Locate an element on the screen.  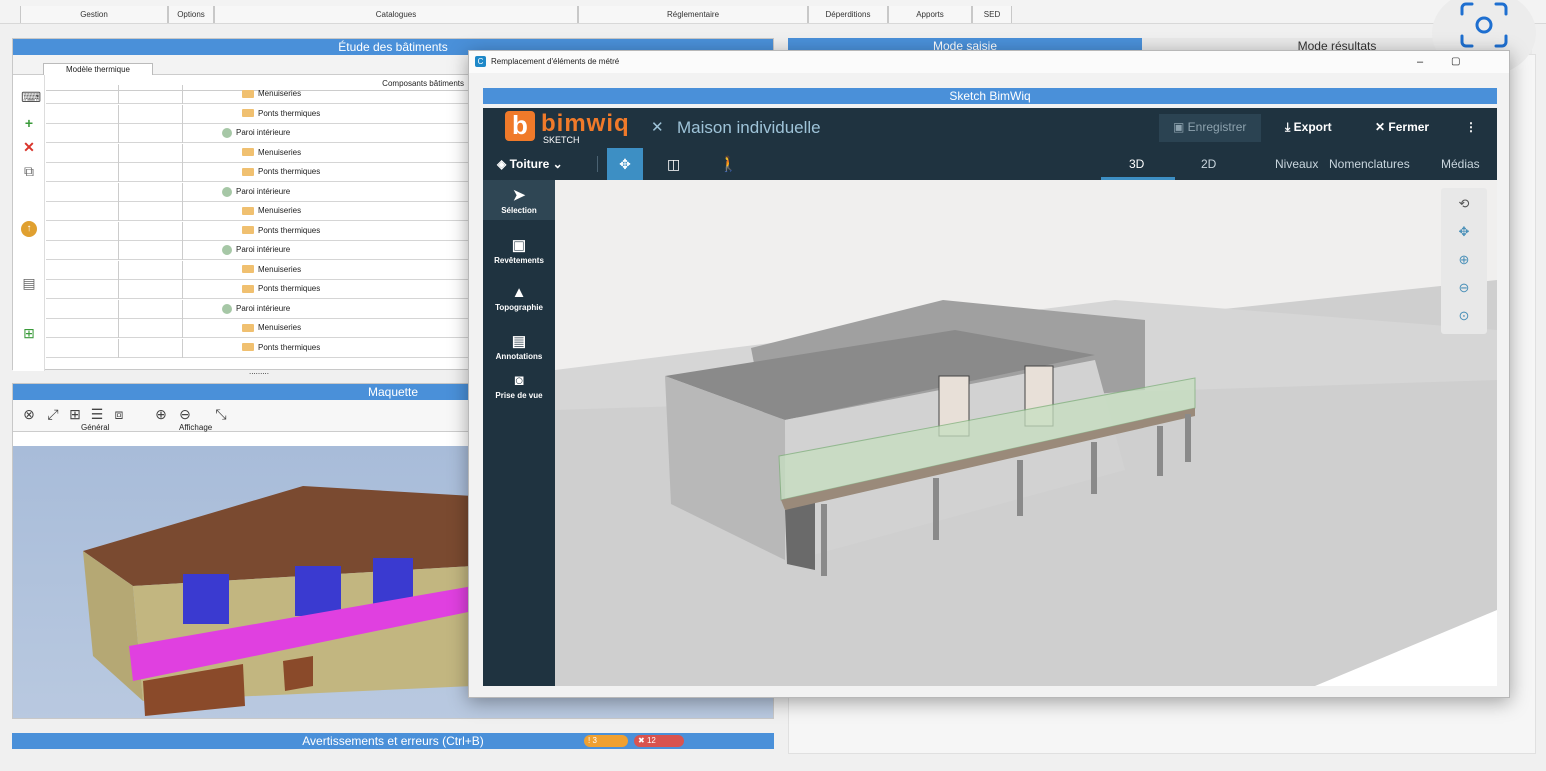
viewport-tools: ⟲ ✥ ⊕ ⊖ ⊙ is located at coordinates (1464, 261).